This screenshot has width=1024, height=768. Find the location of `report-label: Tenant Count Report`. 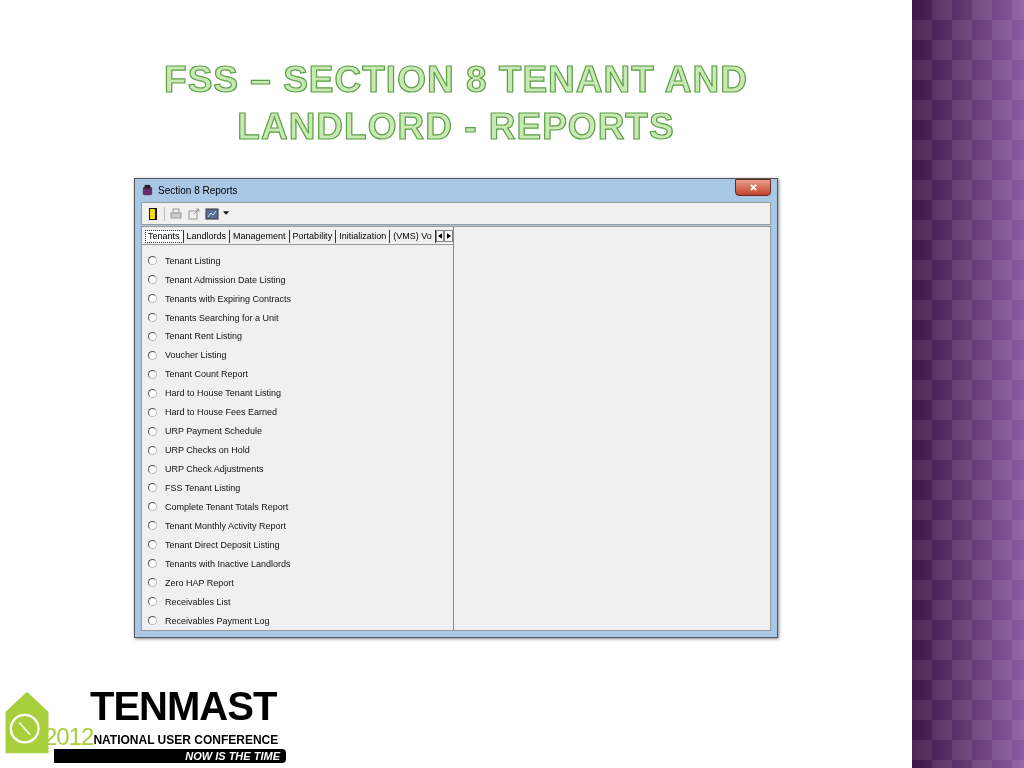

report-label: Tenant Count Report is located at coordinates (207, 374).